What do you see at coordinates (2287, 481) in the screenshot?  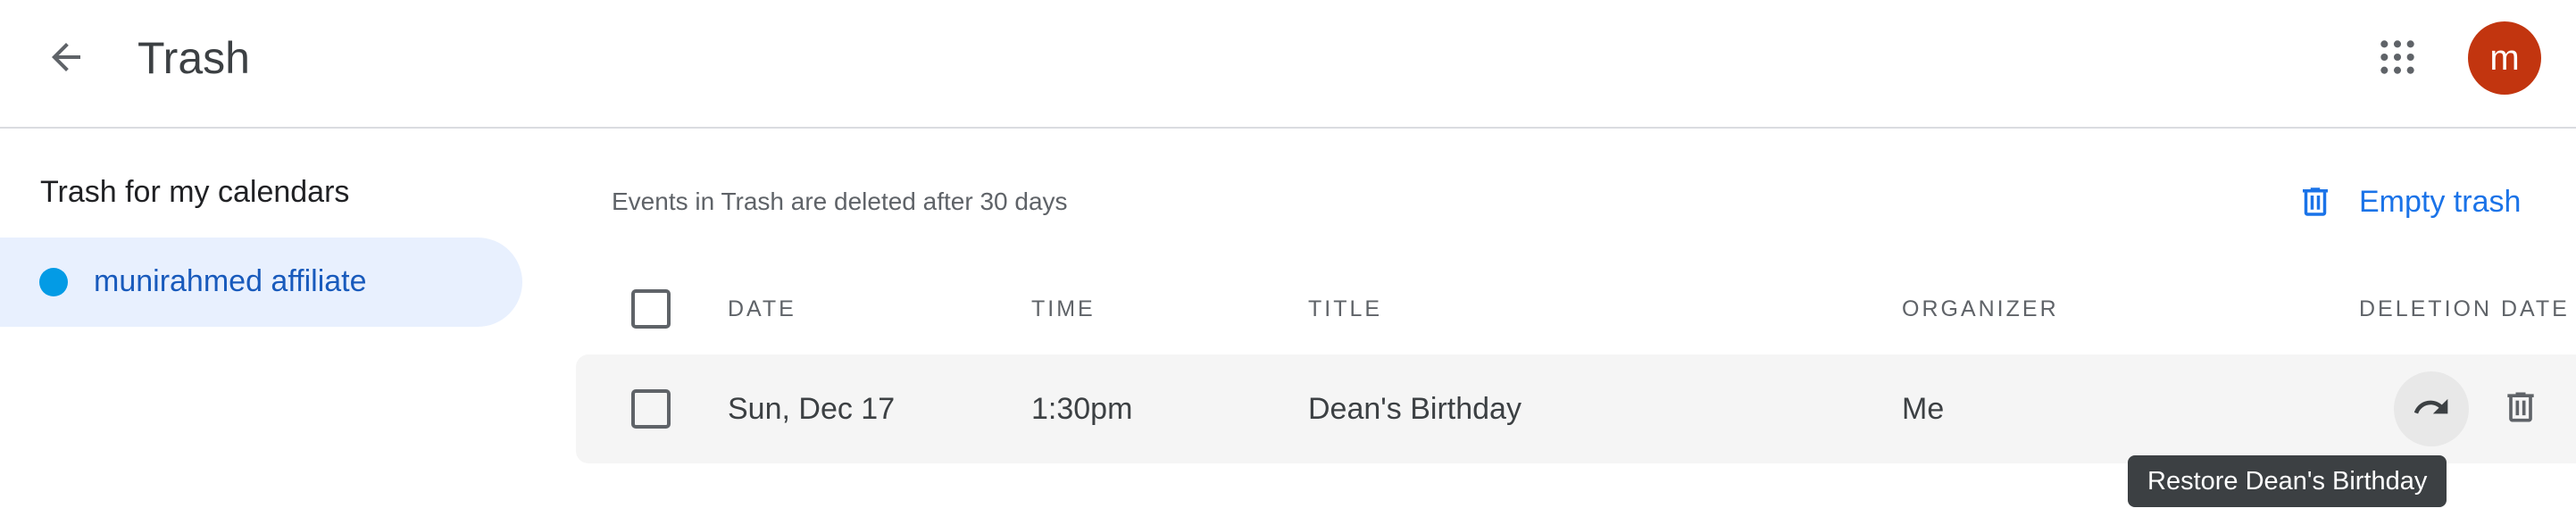 I see `restore-tooltip: Restore Dean's Birthday` at bounding box center [2287, 481].